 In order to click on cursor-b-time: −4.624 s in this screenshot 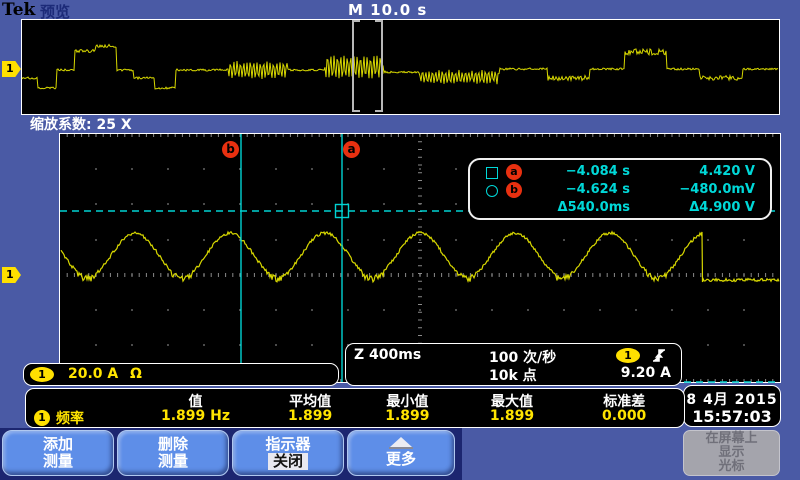, I will do `click(597, 189)`.